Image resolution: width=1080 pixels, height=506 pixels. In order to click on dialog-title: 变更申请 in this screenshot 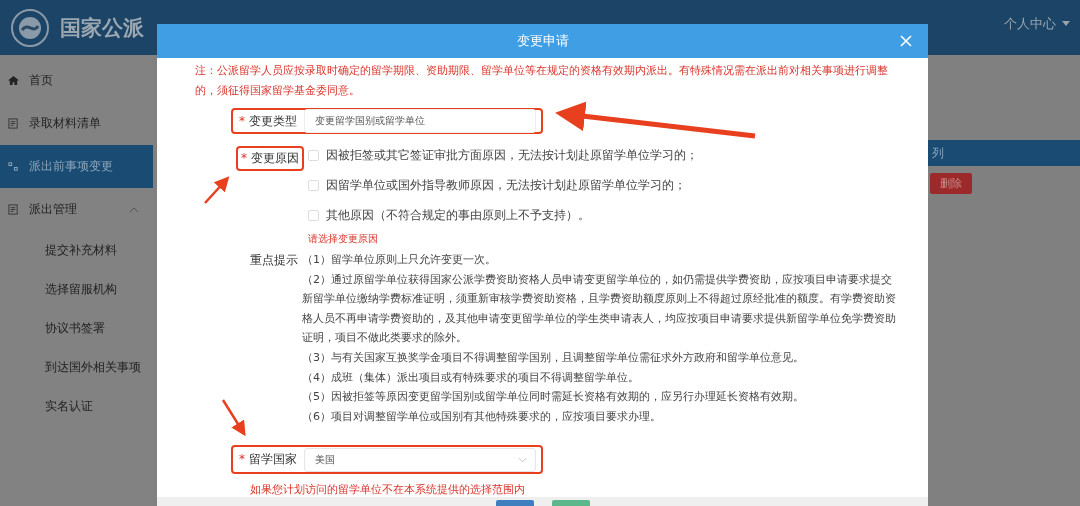, I will do `click(542, 41)`.